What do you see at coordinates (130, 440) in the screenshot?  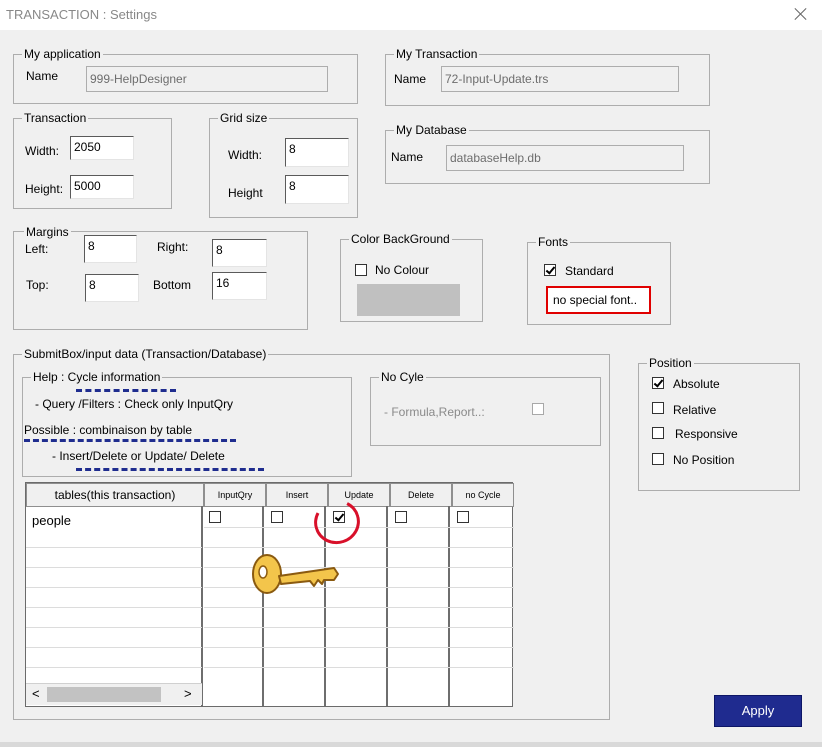 I see `help-possible-underline` at bounding box center [130, 440].